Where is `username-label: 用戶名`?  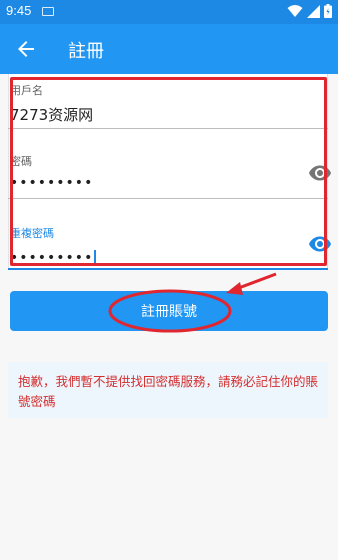 username-label: 用戶名 is located at coordinates (26, 90).